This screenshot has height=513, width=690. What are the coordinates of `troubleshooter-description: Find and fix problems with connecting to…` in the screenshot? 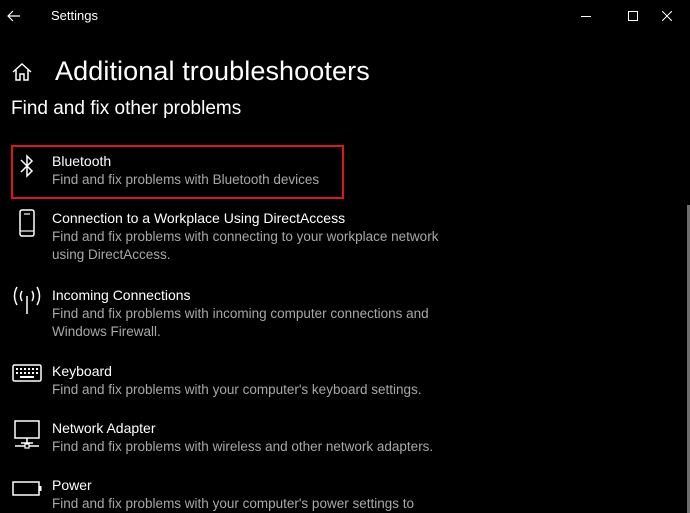 It's located at (245, 245).